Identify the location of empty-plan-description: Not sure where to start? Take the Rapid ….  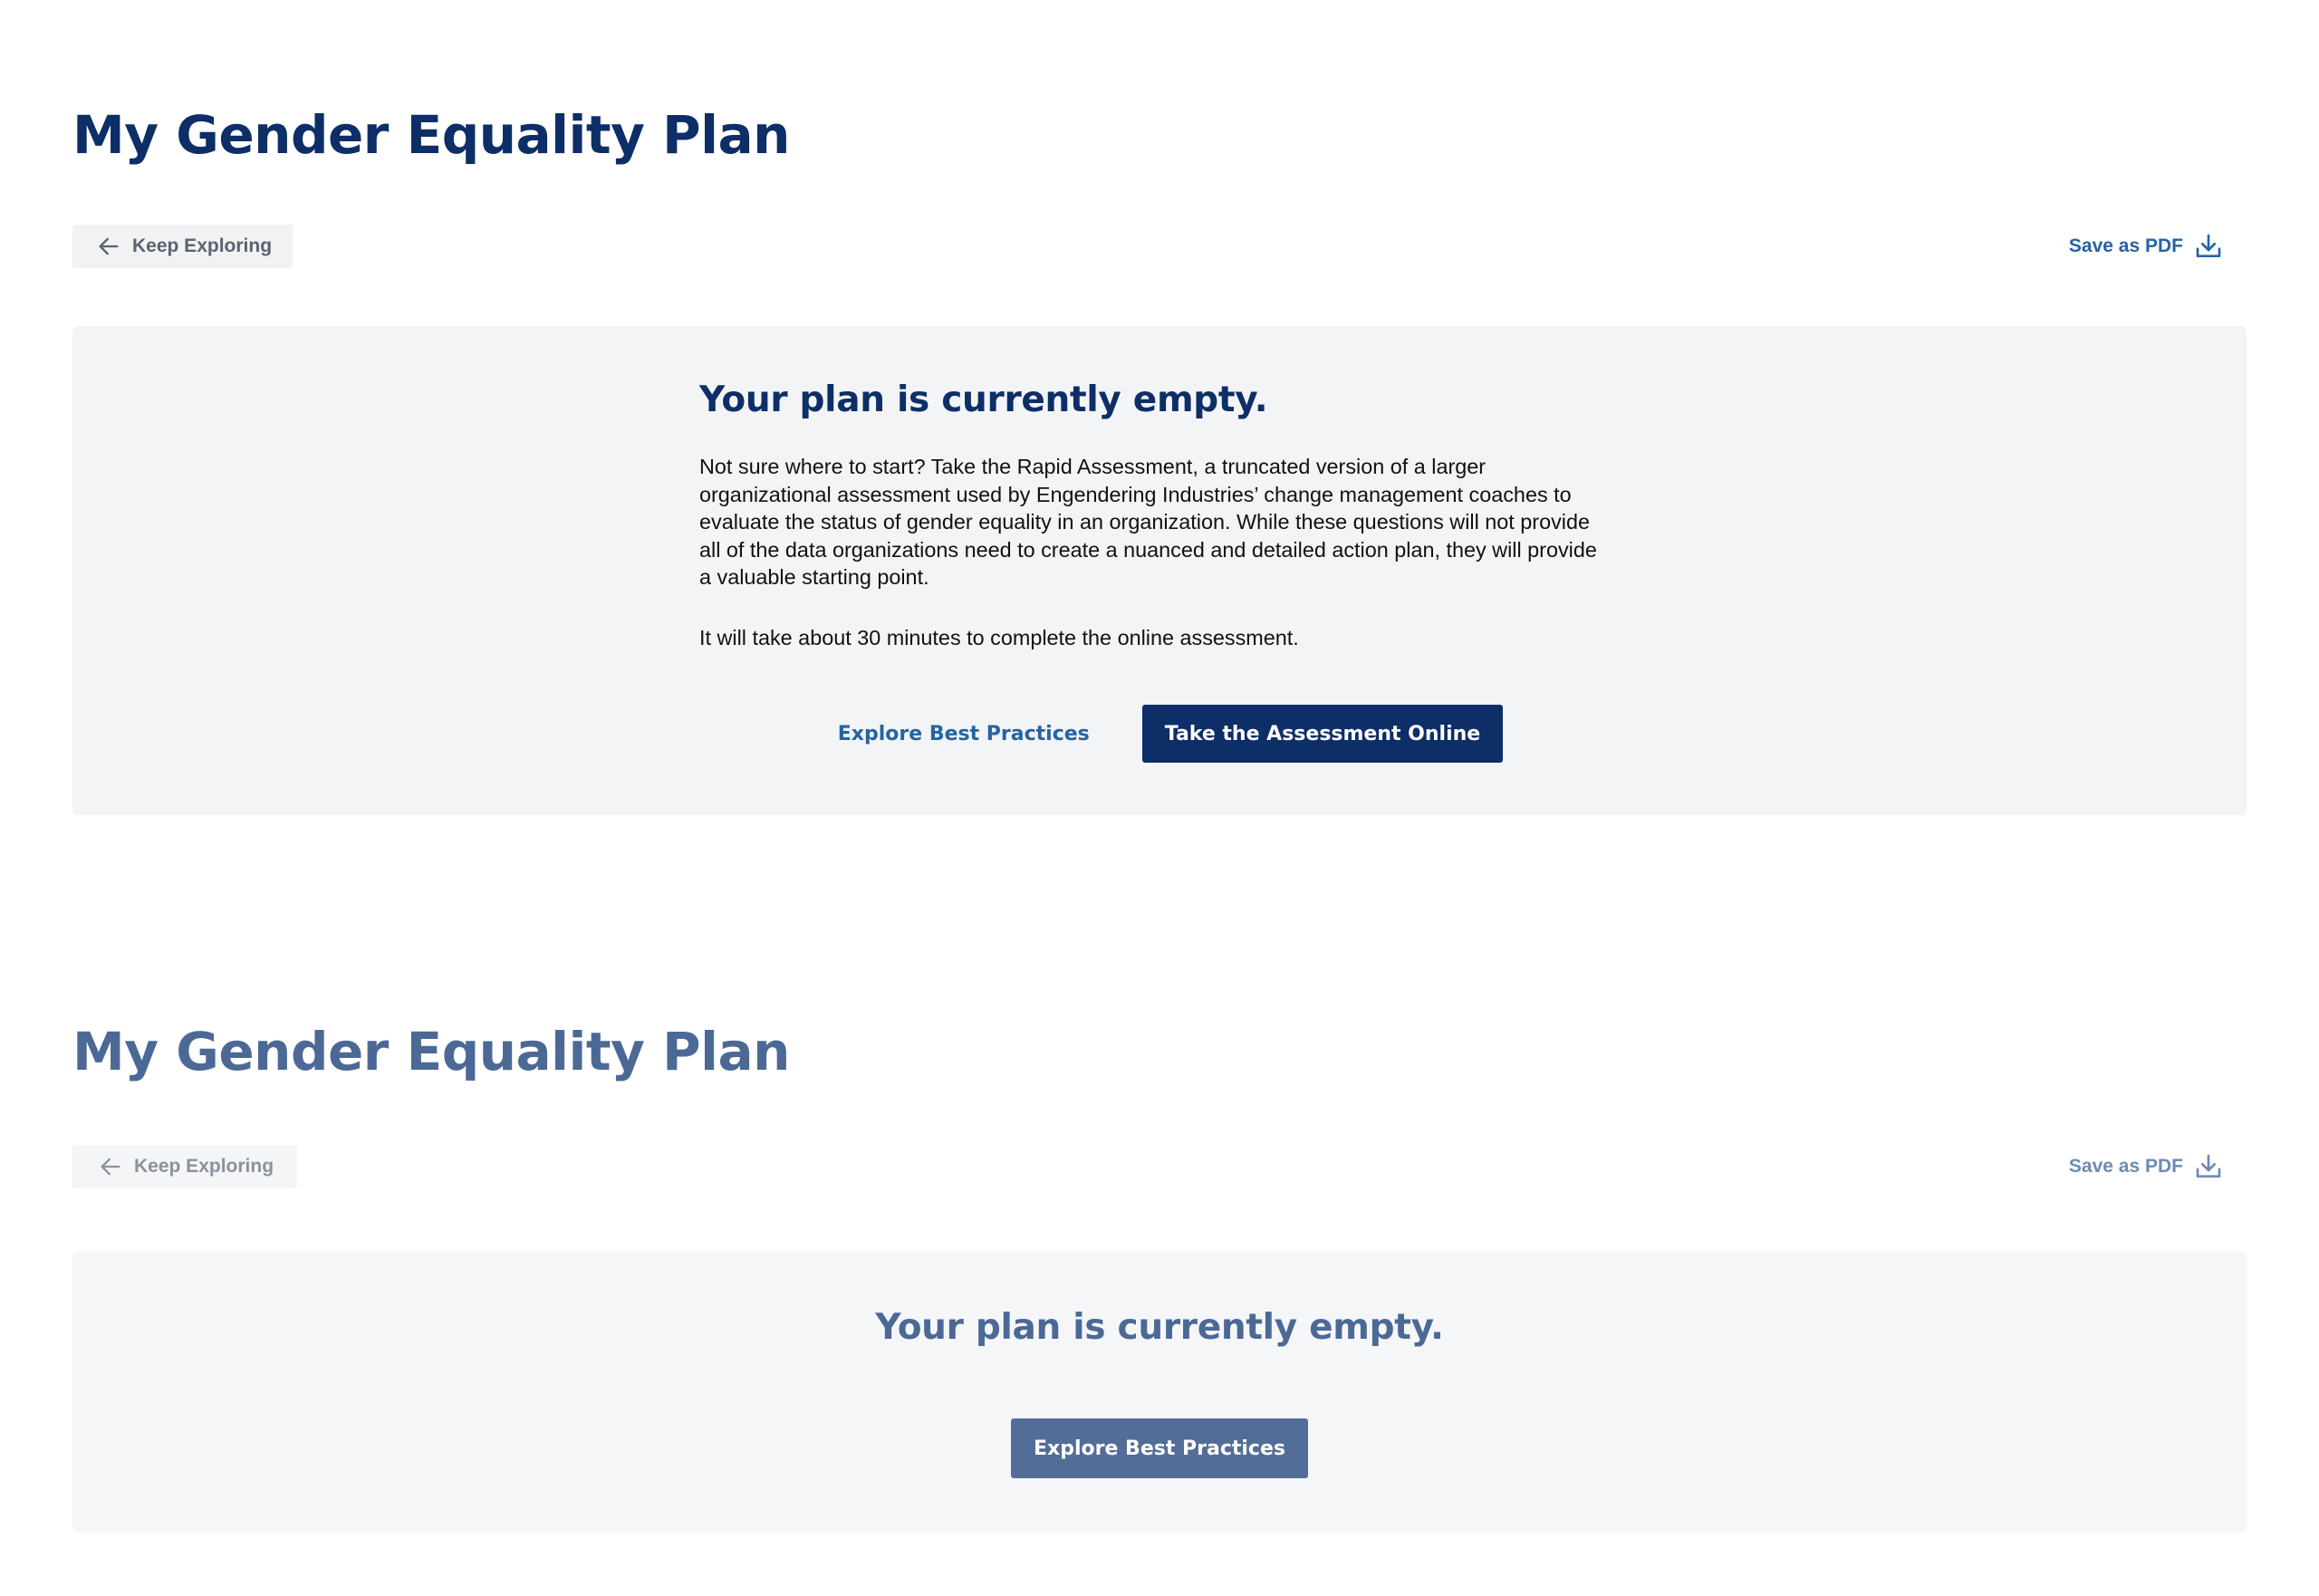
(1156, 552).